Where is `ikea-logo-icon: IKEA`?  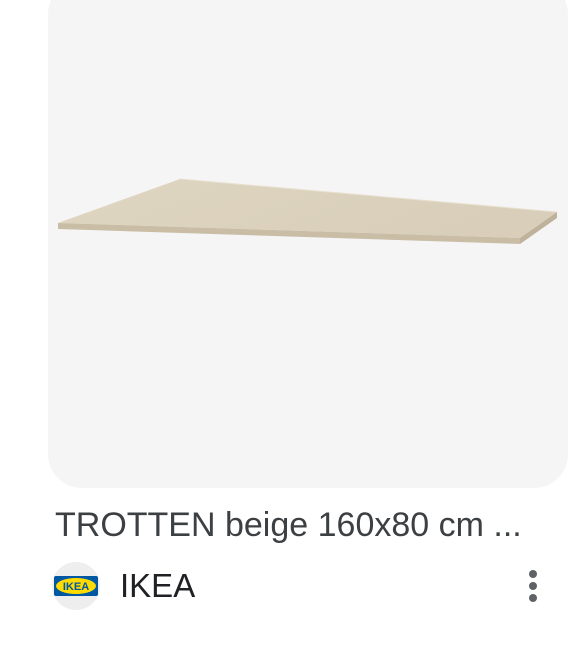 ikea-logo-icon: IKEA is located at coordinates (76, 586).